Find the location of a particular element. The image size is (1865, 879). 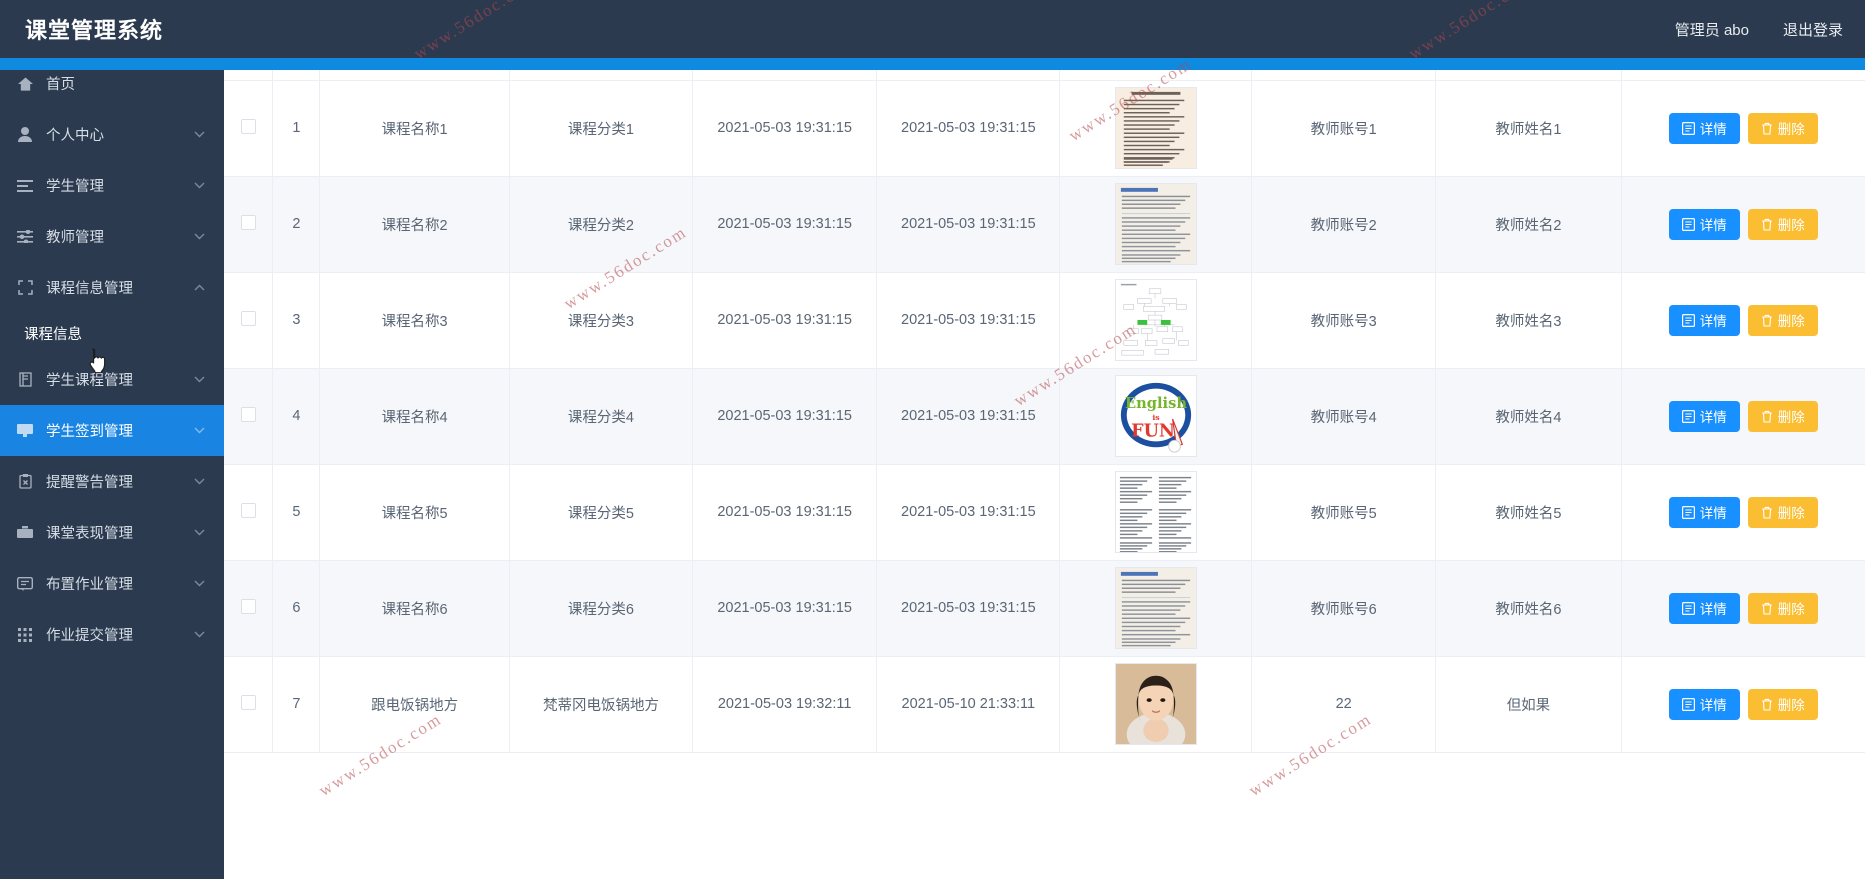

delete-button-label: 删除 is located at coordinates (1791, 225).